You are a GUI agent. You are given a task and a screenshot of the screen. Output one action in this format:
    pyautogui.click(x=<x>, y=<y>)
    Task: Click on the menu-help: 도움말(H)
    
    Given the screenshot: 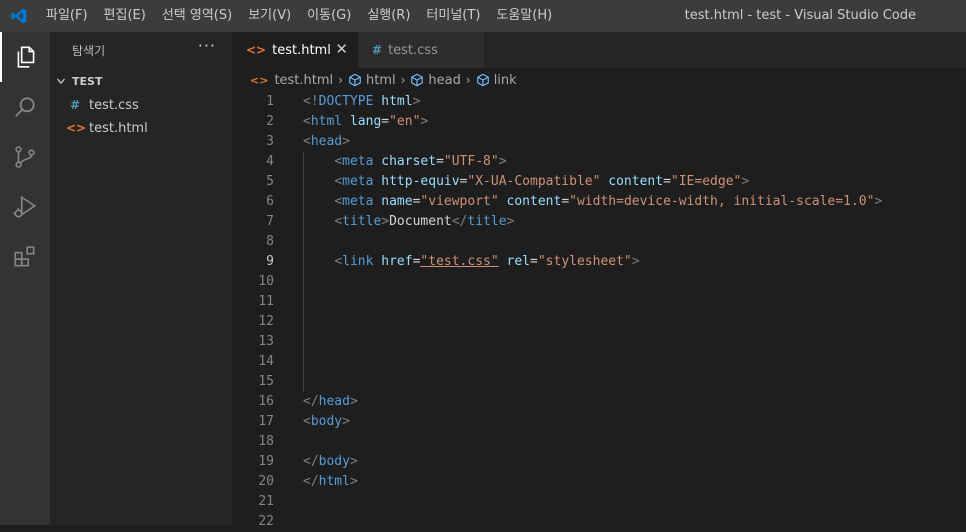 What is the action you would take?
    pyautogui.click(x=524, y=16)
    